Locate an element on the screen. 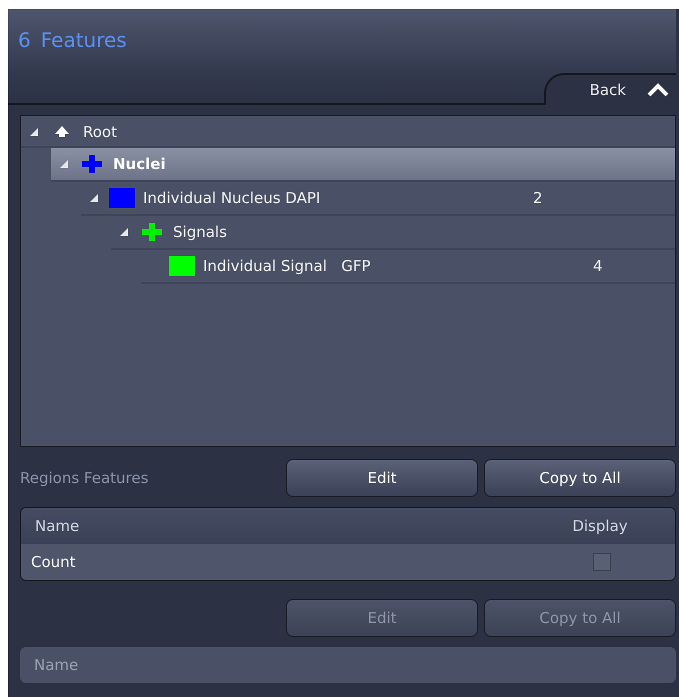 Image resolution: width=679 pixels, height=697 pixels. chevron-up-icon is located at coordinates (658, 90).